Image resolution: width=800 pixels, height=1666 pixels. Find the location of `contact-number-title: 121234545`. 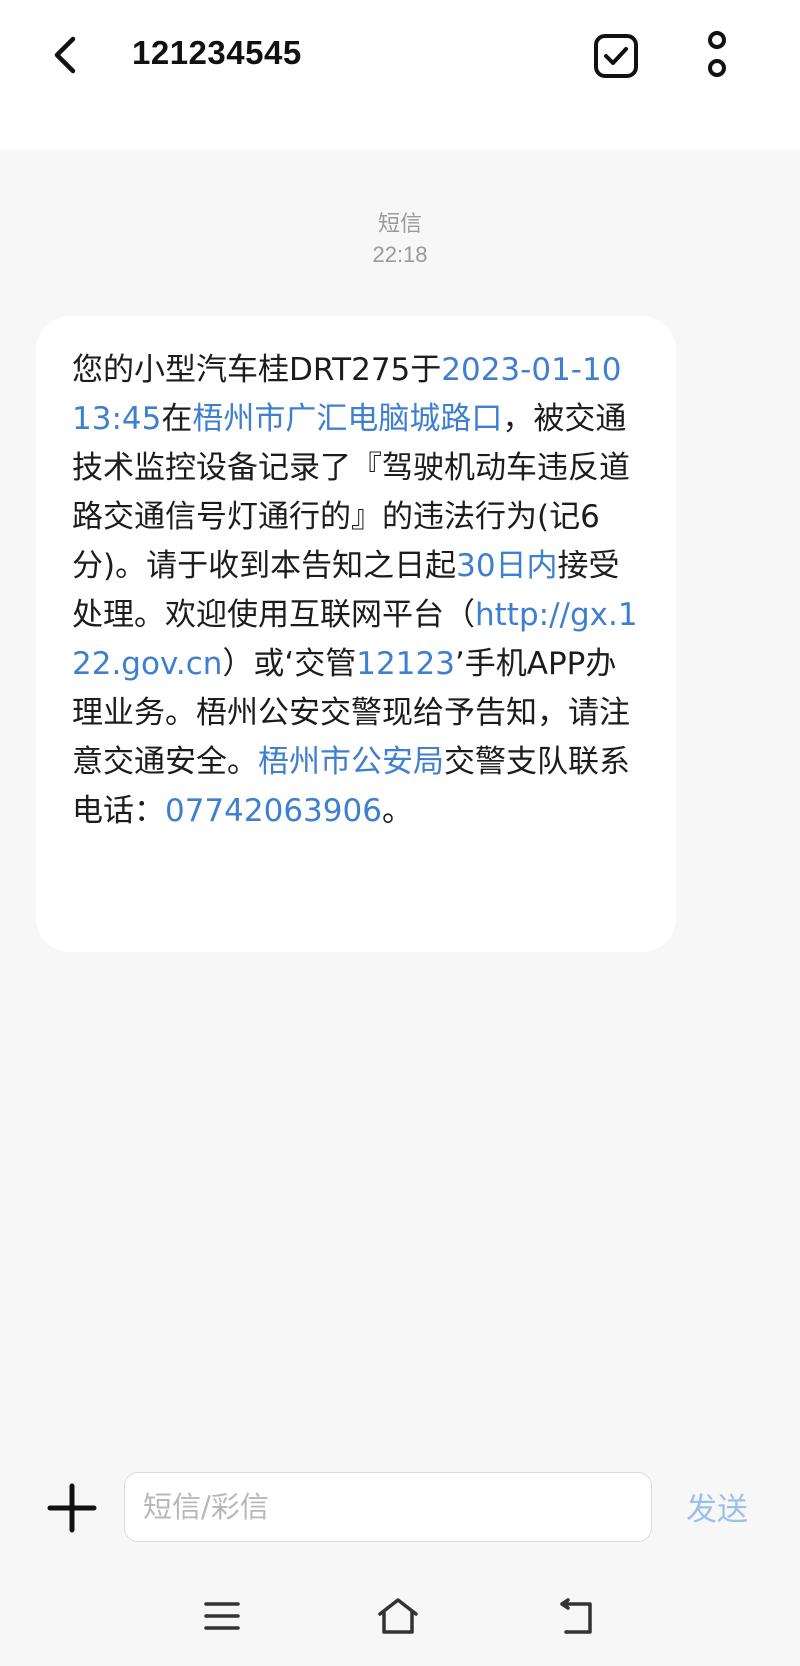

contact-number-title: 121234545 is located at coordinates (217, 52).